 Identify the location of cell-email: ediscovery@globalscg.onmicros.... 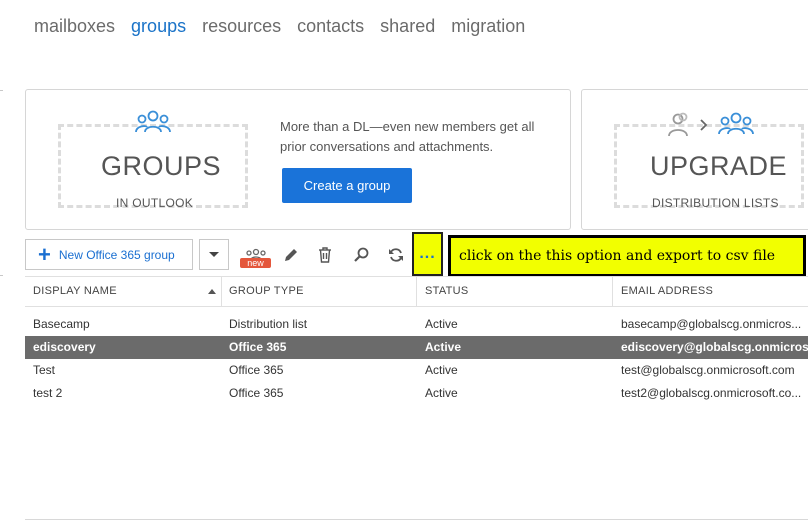
(714, 347).